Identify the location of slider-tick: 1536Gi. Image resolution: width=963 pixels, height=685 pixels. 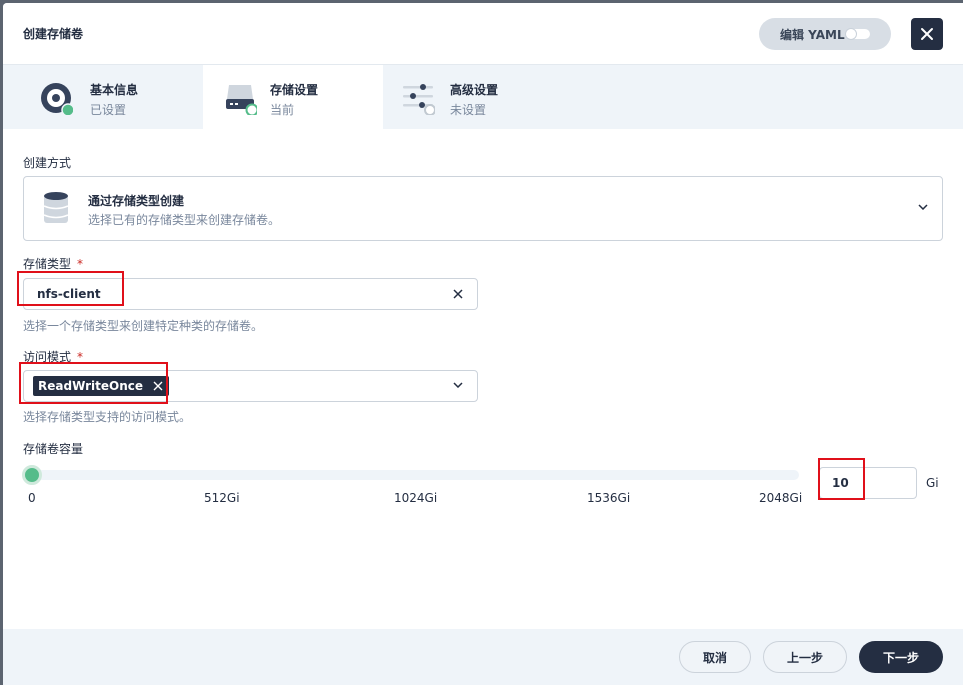
(609, 498).